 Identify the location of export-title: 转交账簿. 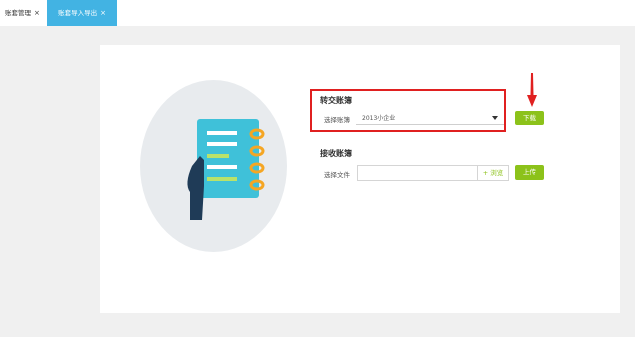
(336, 100).